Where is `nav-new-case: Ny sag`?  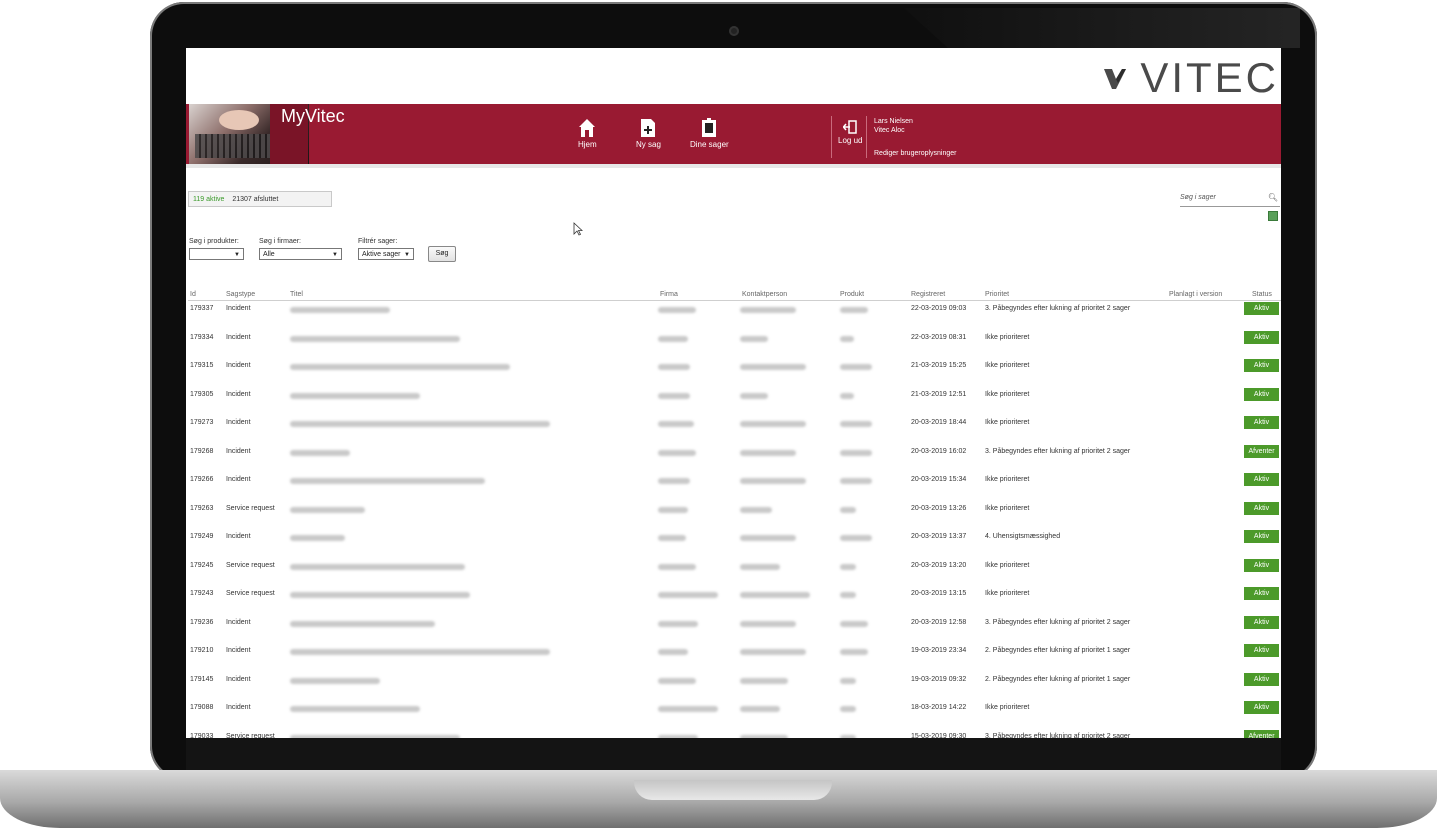
nav-new-case: Ny sag is located at coordinates (648, 133).